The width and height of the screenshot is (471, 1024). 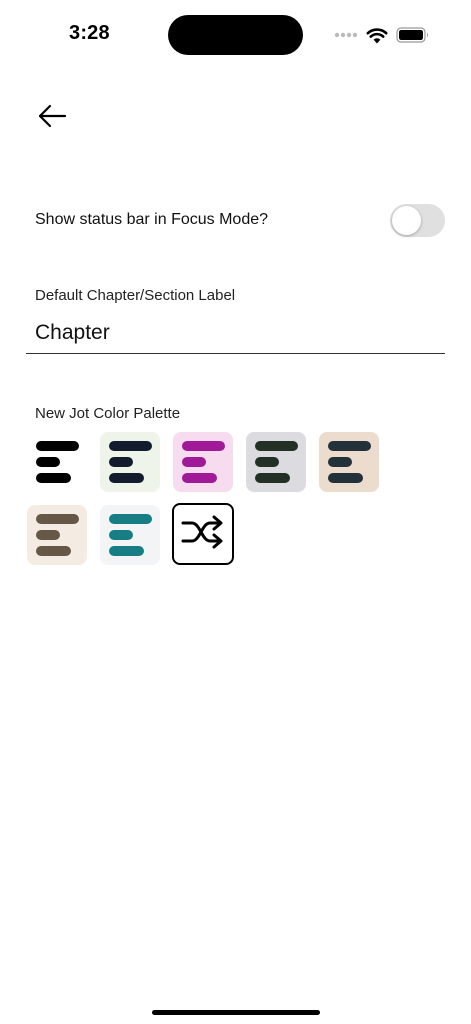 What do you see at coordinates (152, 219) in the screenshot?
I see `focus-status-bar-label: Show status bar in Focus Mode?` at bounding box center [152, 219].